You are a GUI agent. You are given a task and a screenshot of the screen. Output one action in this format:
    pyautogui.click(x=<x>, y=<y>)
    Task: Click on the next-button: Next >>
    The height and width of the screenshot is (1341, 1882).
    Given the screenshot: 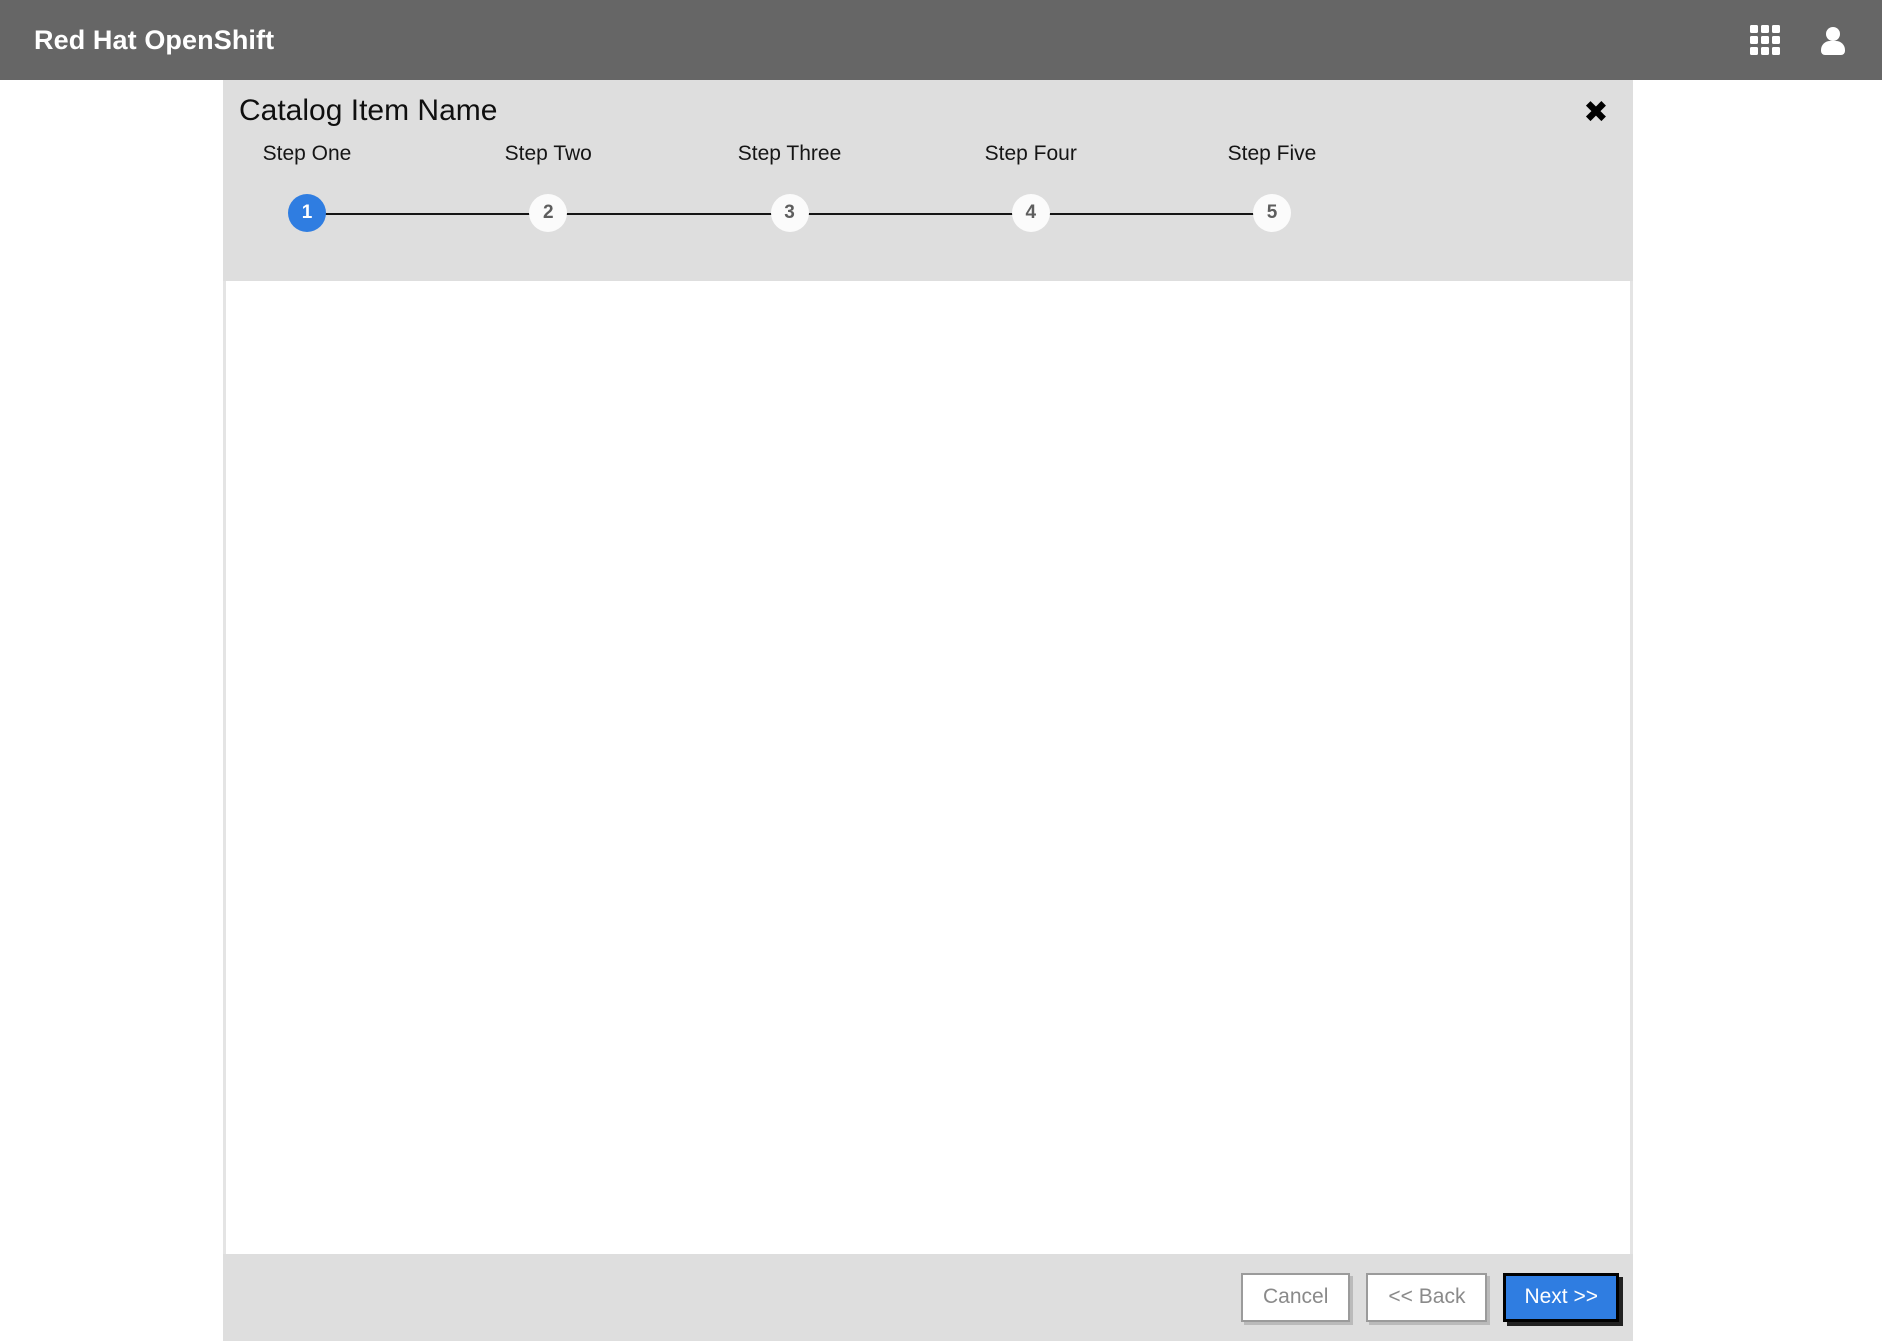 What is the action you would take?
    pyautogui.click(x=1561, y=1297)
    